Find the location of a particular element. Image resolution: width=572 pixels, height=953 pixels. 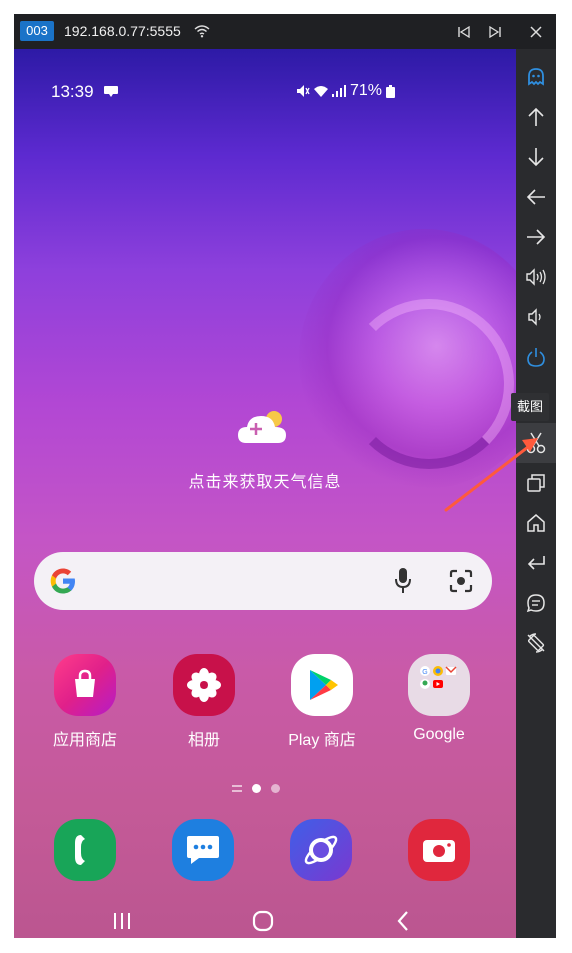

chat-icon is located at coordinates (536, 603).